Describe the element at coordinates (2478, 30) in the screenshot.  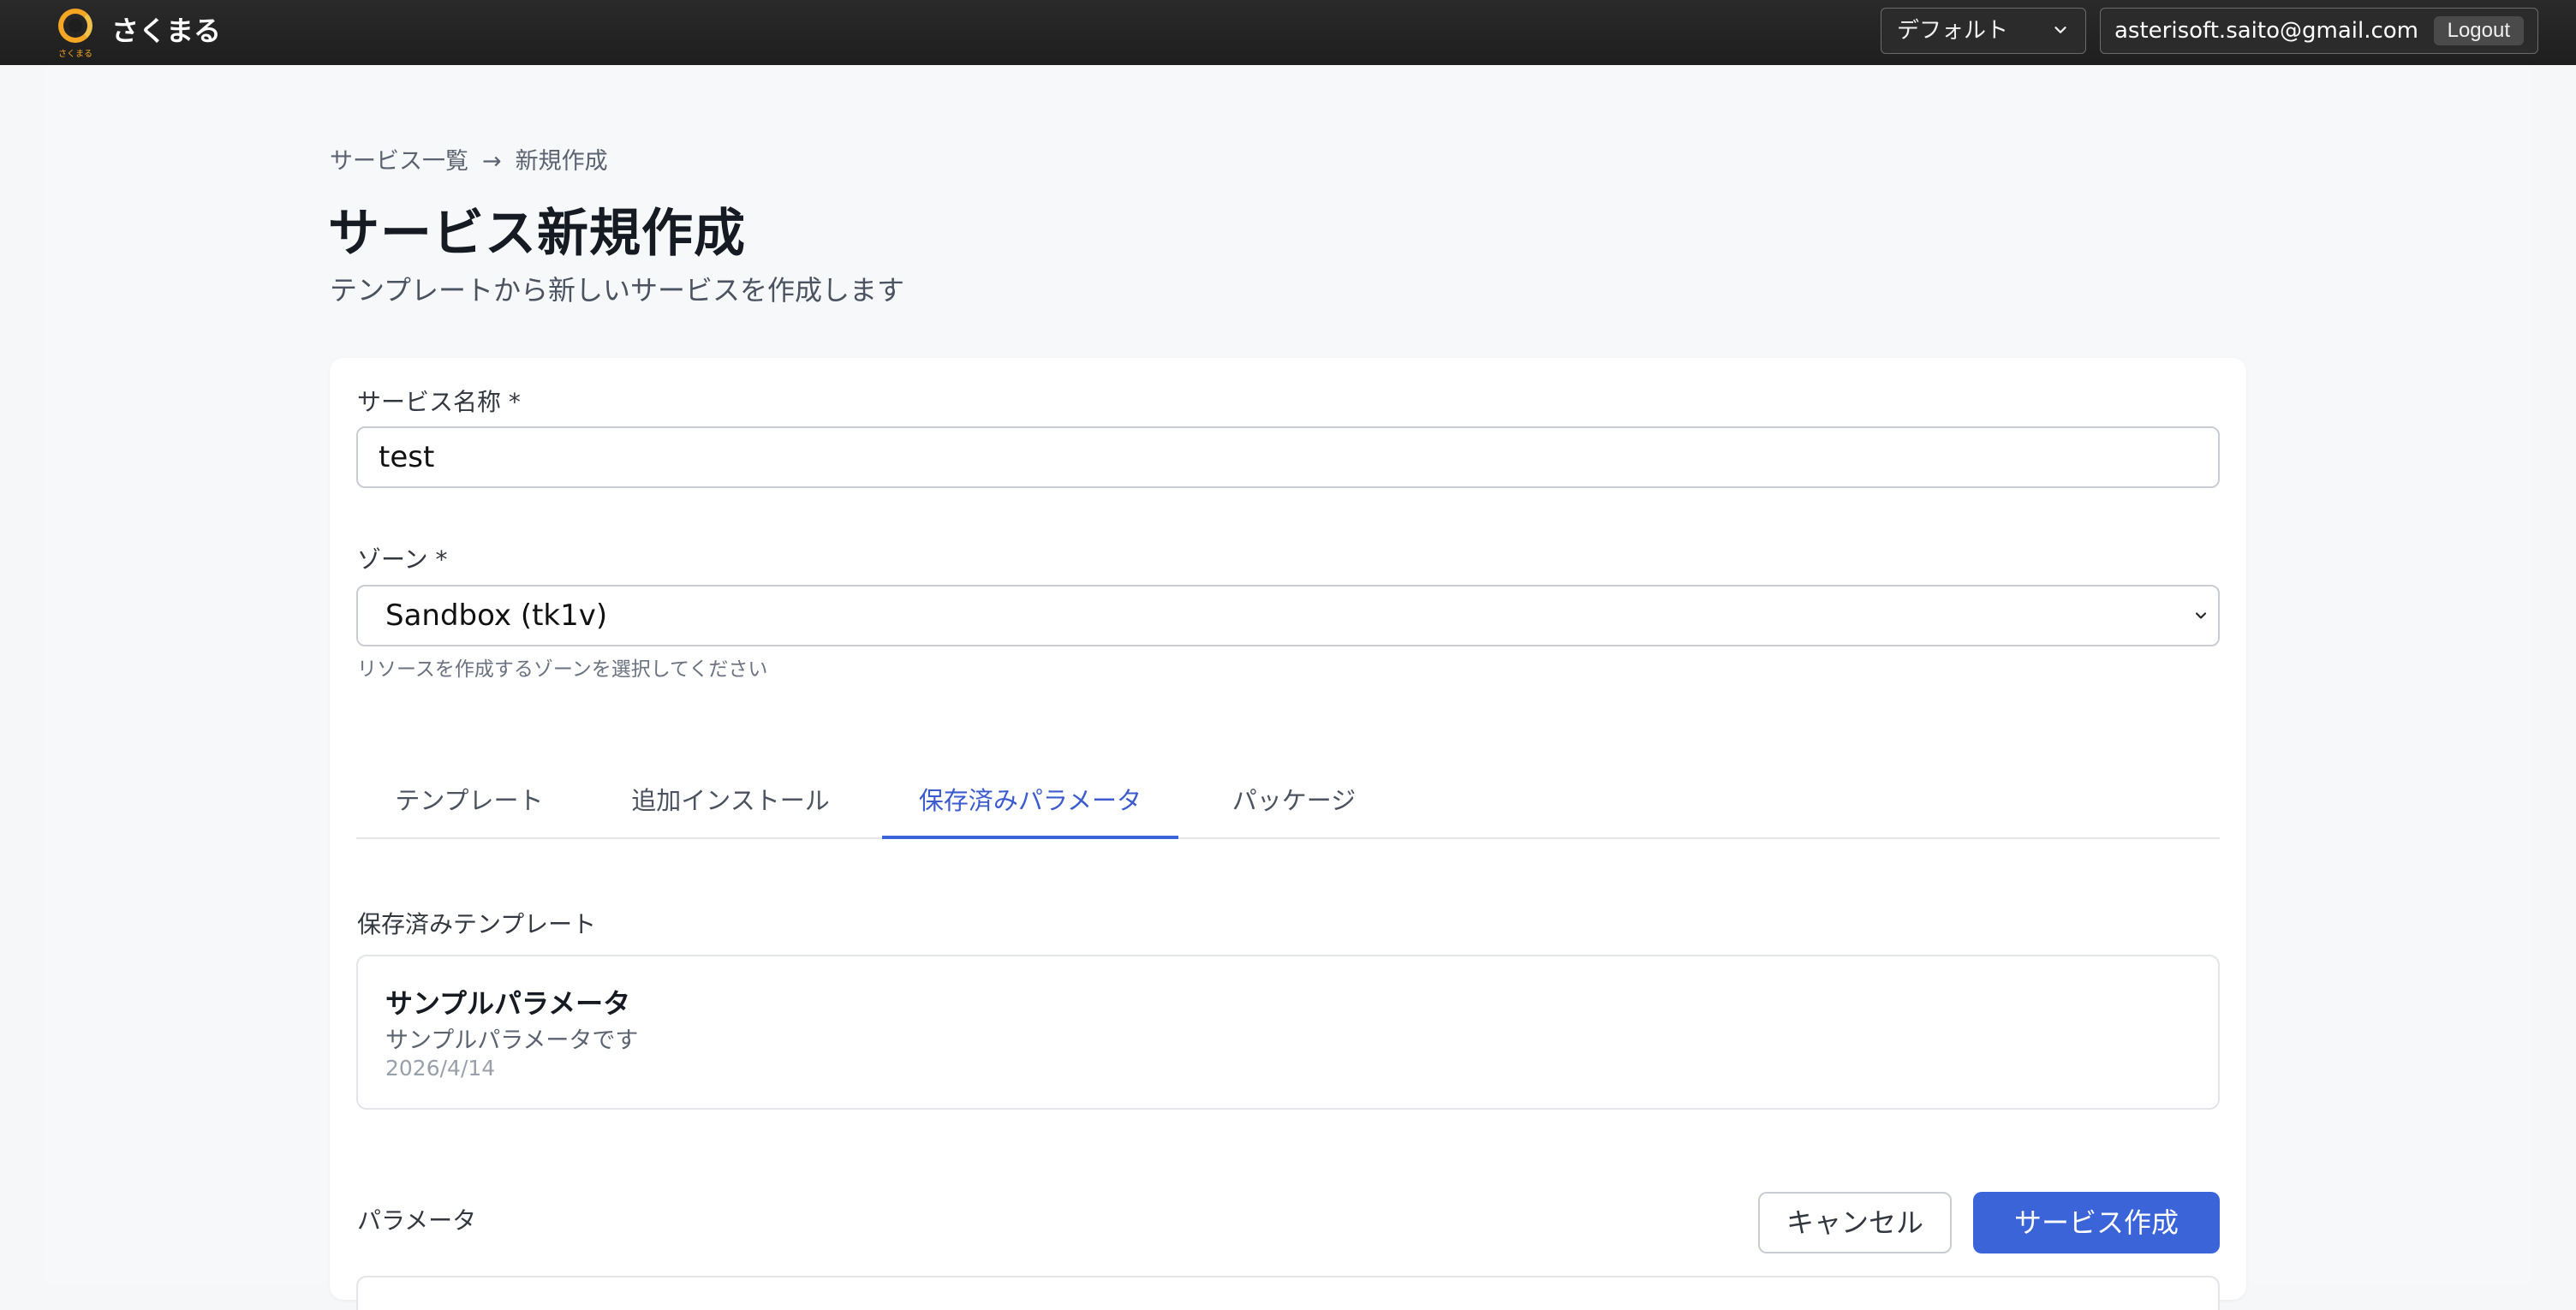
I see `logout-button: Logout` at that location.